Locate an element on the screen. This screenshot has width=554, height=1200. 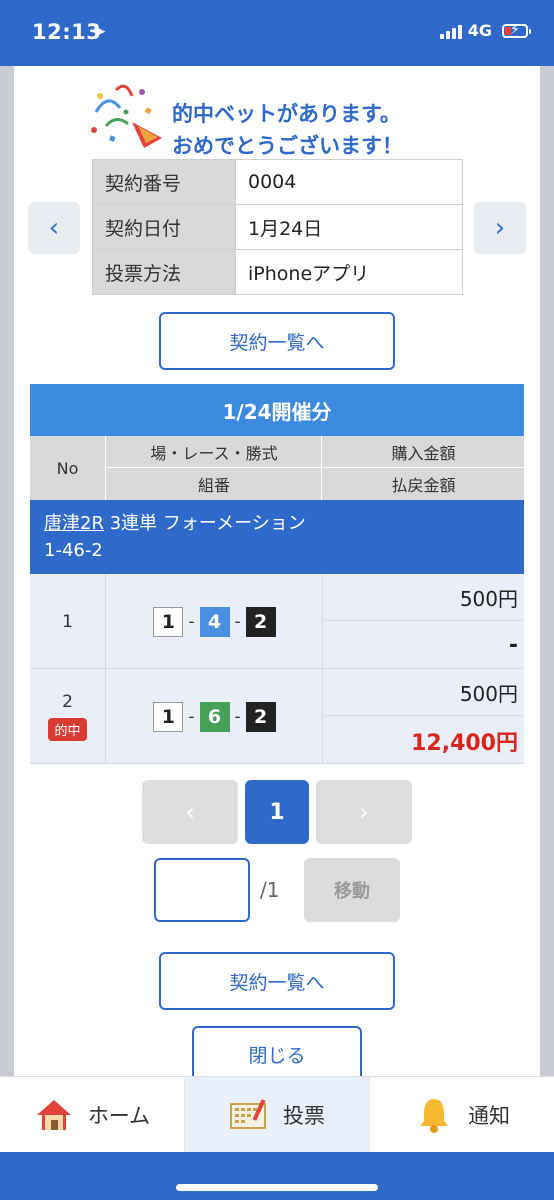
next-contract-button: › is located at coordinates (500, 228).